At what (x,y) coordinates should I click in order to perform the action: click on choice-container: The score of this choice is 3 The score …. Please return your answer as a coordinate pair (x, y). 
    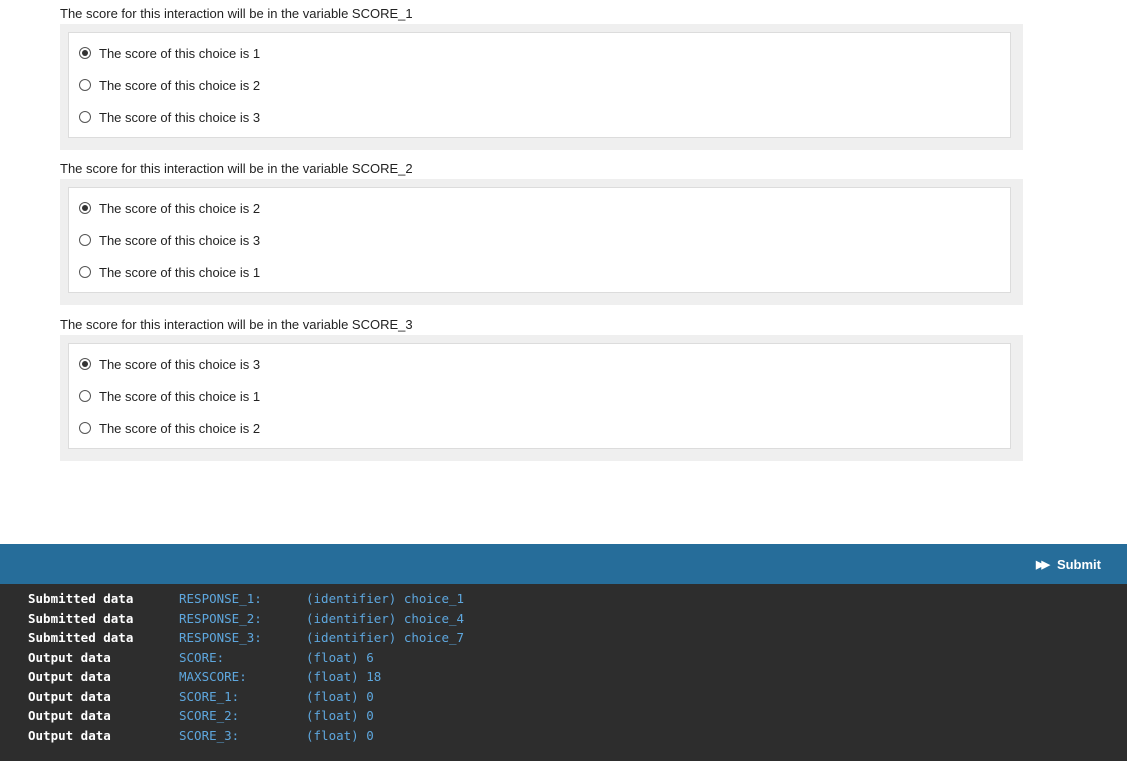
    Looking at the image, I should click on (541, 398).